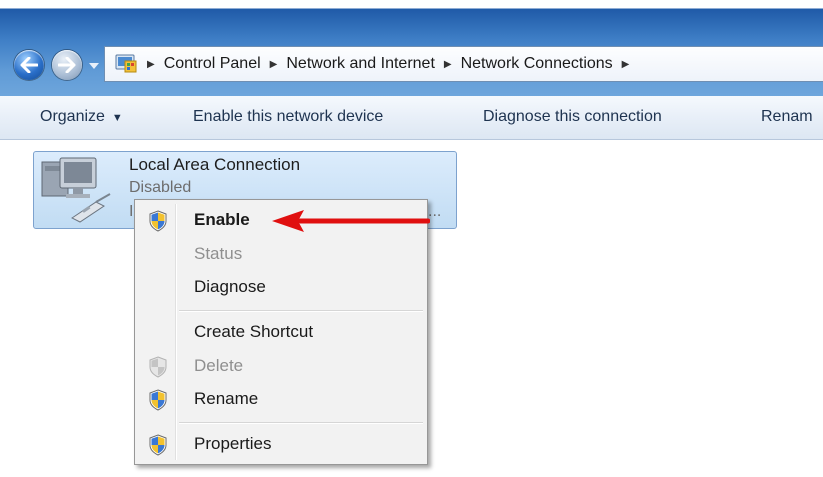 This screenshot has width=823, height=477. I want to click on menu-item-create-shortcut: Create Shortcut, so click(281, 332).